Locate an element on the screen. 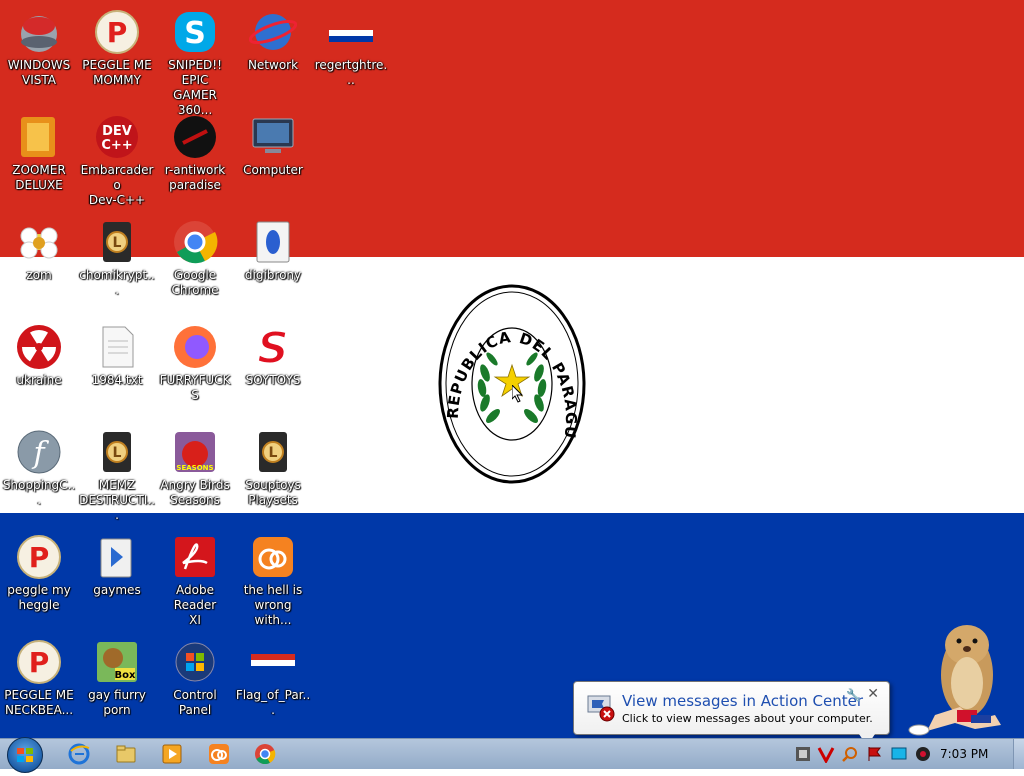 The height and width of the screenshot is (776, 1024). desktop-shortcut: gaymes is located at coordinates (117, 565).